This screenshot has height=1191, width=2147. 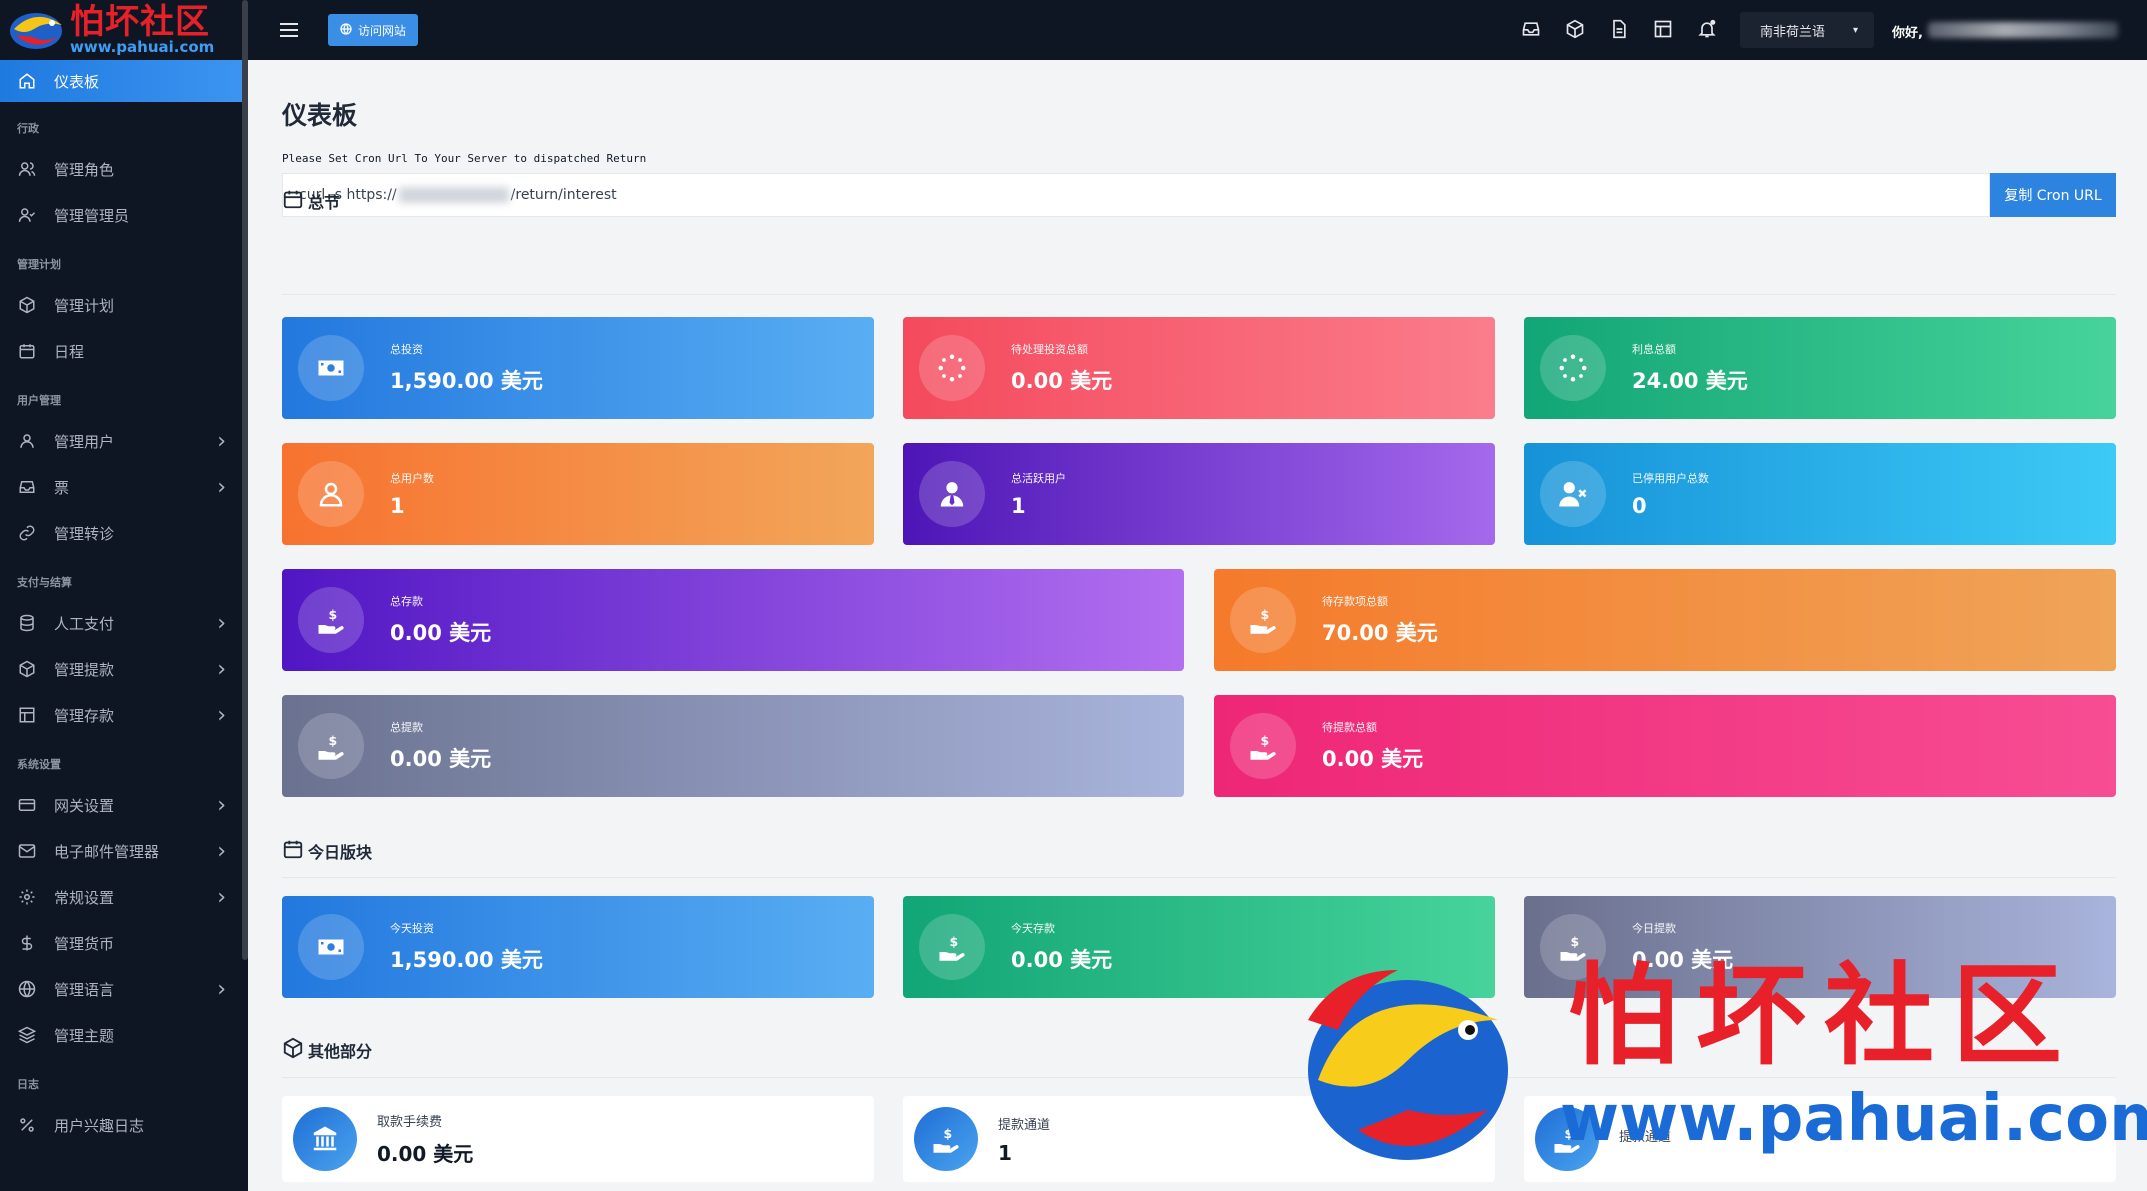 I want to click on language-select: 南非荷兰语 ▾, so click(x=1807, y=30).